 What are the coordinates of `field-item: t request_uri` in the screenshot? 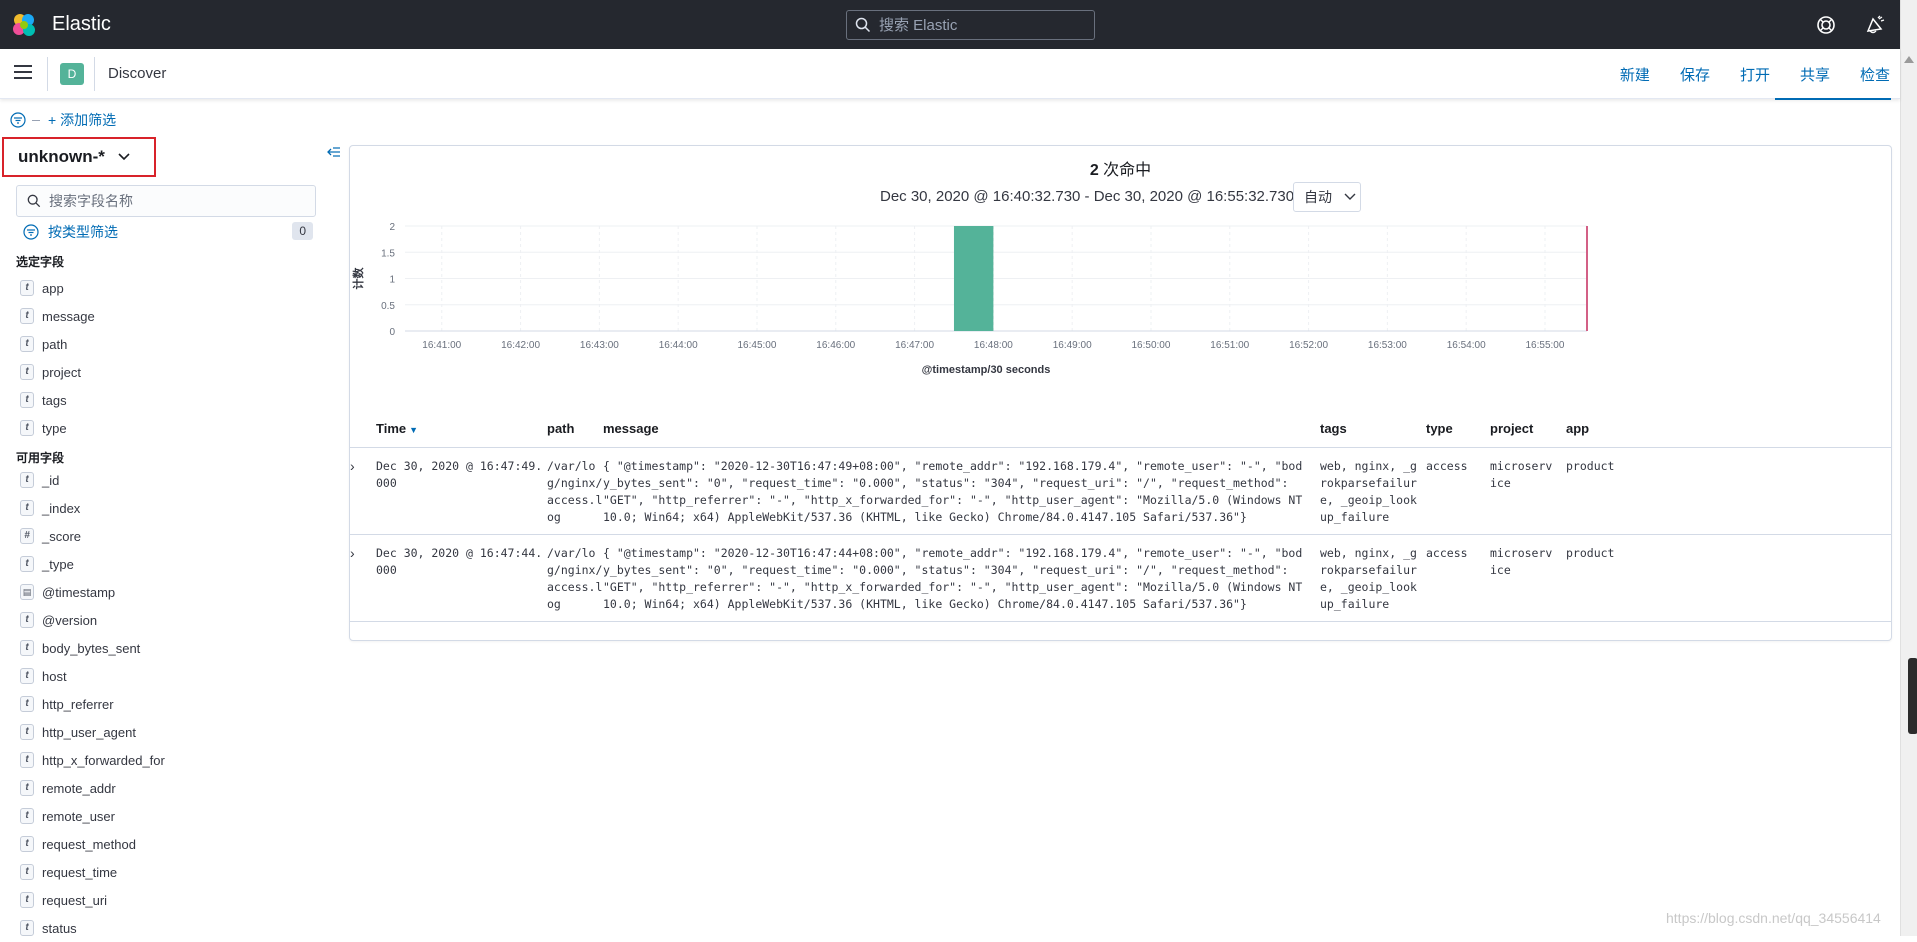 It's located at (92, 900).